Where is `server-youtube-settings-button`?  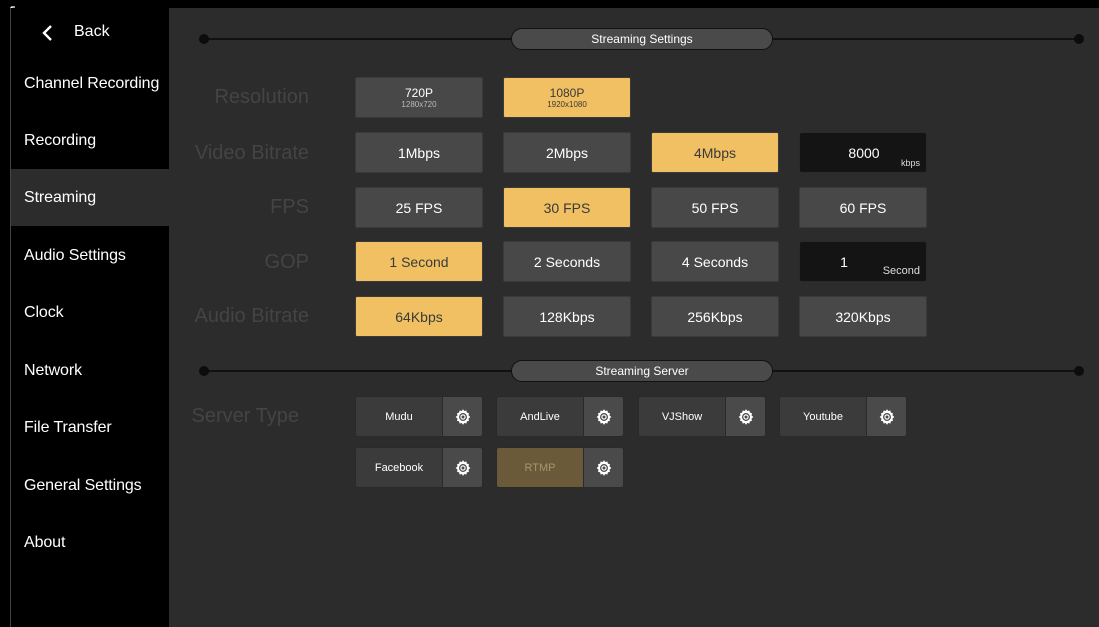
server-youtube-settings-button is located at coordinates (886, 416).